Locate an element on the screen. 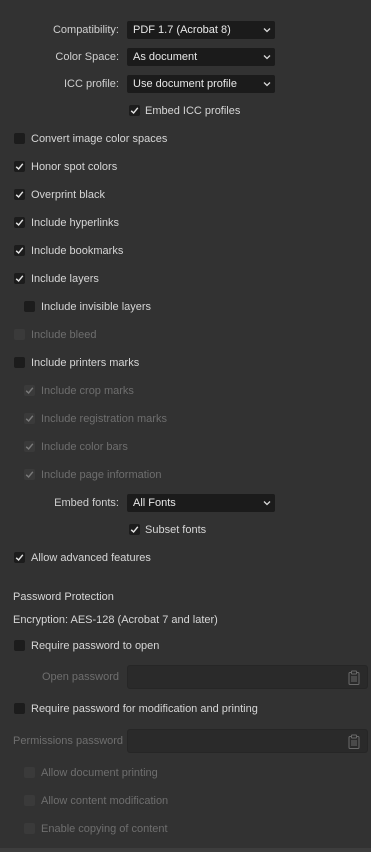 This screenshot has width=371, height=852. page-info-checkbox is located at coordinates (29, 474).